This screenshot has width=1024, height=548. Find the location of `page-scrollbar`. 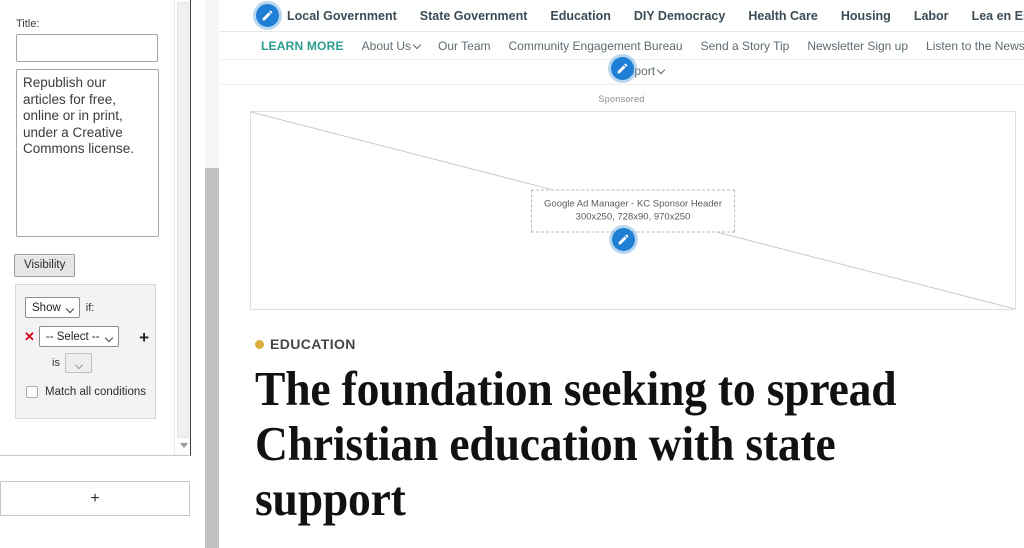

page-scrollbar is located at coordinates (212, 274).